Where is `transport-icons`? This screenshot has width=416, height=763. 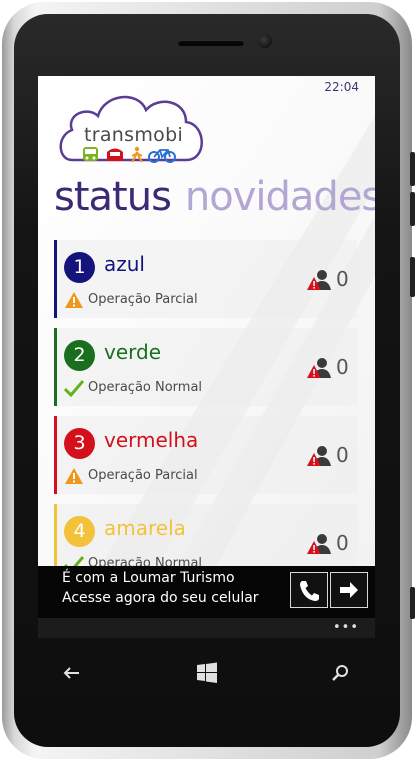
transport-icons is located at coordinates (129, 154).